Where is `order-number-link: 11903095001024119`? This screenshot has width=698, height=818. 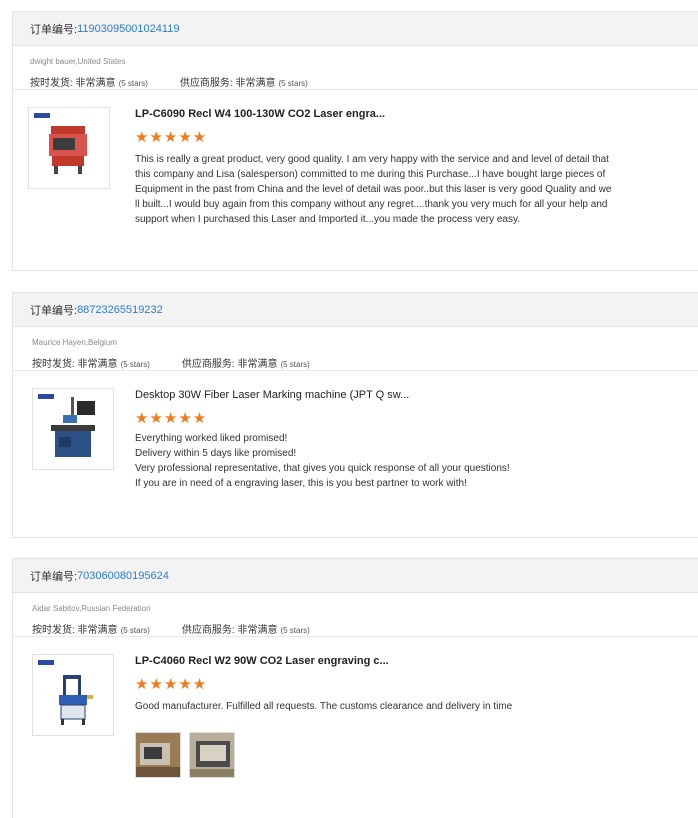 order-number-link: 11903095001024119 is located at coordinates (128, 29).